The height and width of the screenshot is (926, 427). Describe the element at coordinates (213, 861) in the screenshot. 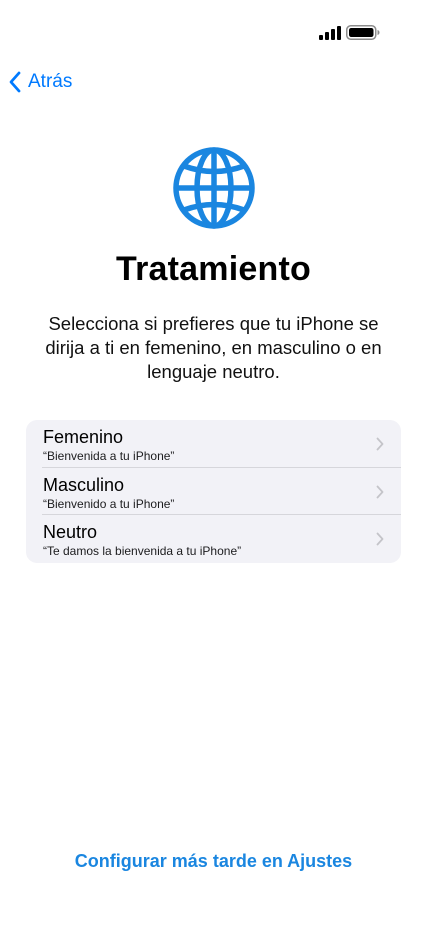

I see `configure-later-button: Configurar más tarde en Ajustes` at that location.